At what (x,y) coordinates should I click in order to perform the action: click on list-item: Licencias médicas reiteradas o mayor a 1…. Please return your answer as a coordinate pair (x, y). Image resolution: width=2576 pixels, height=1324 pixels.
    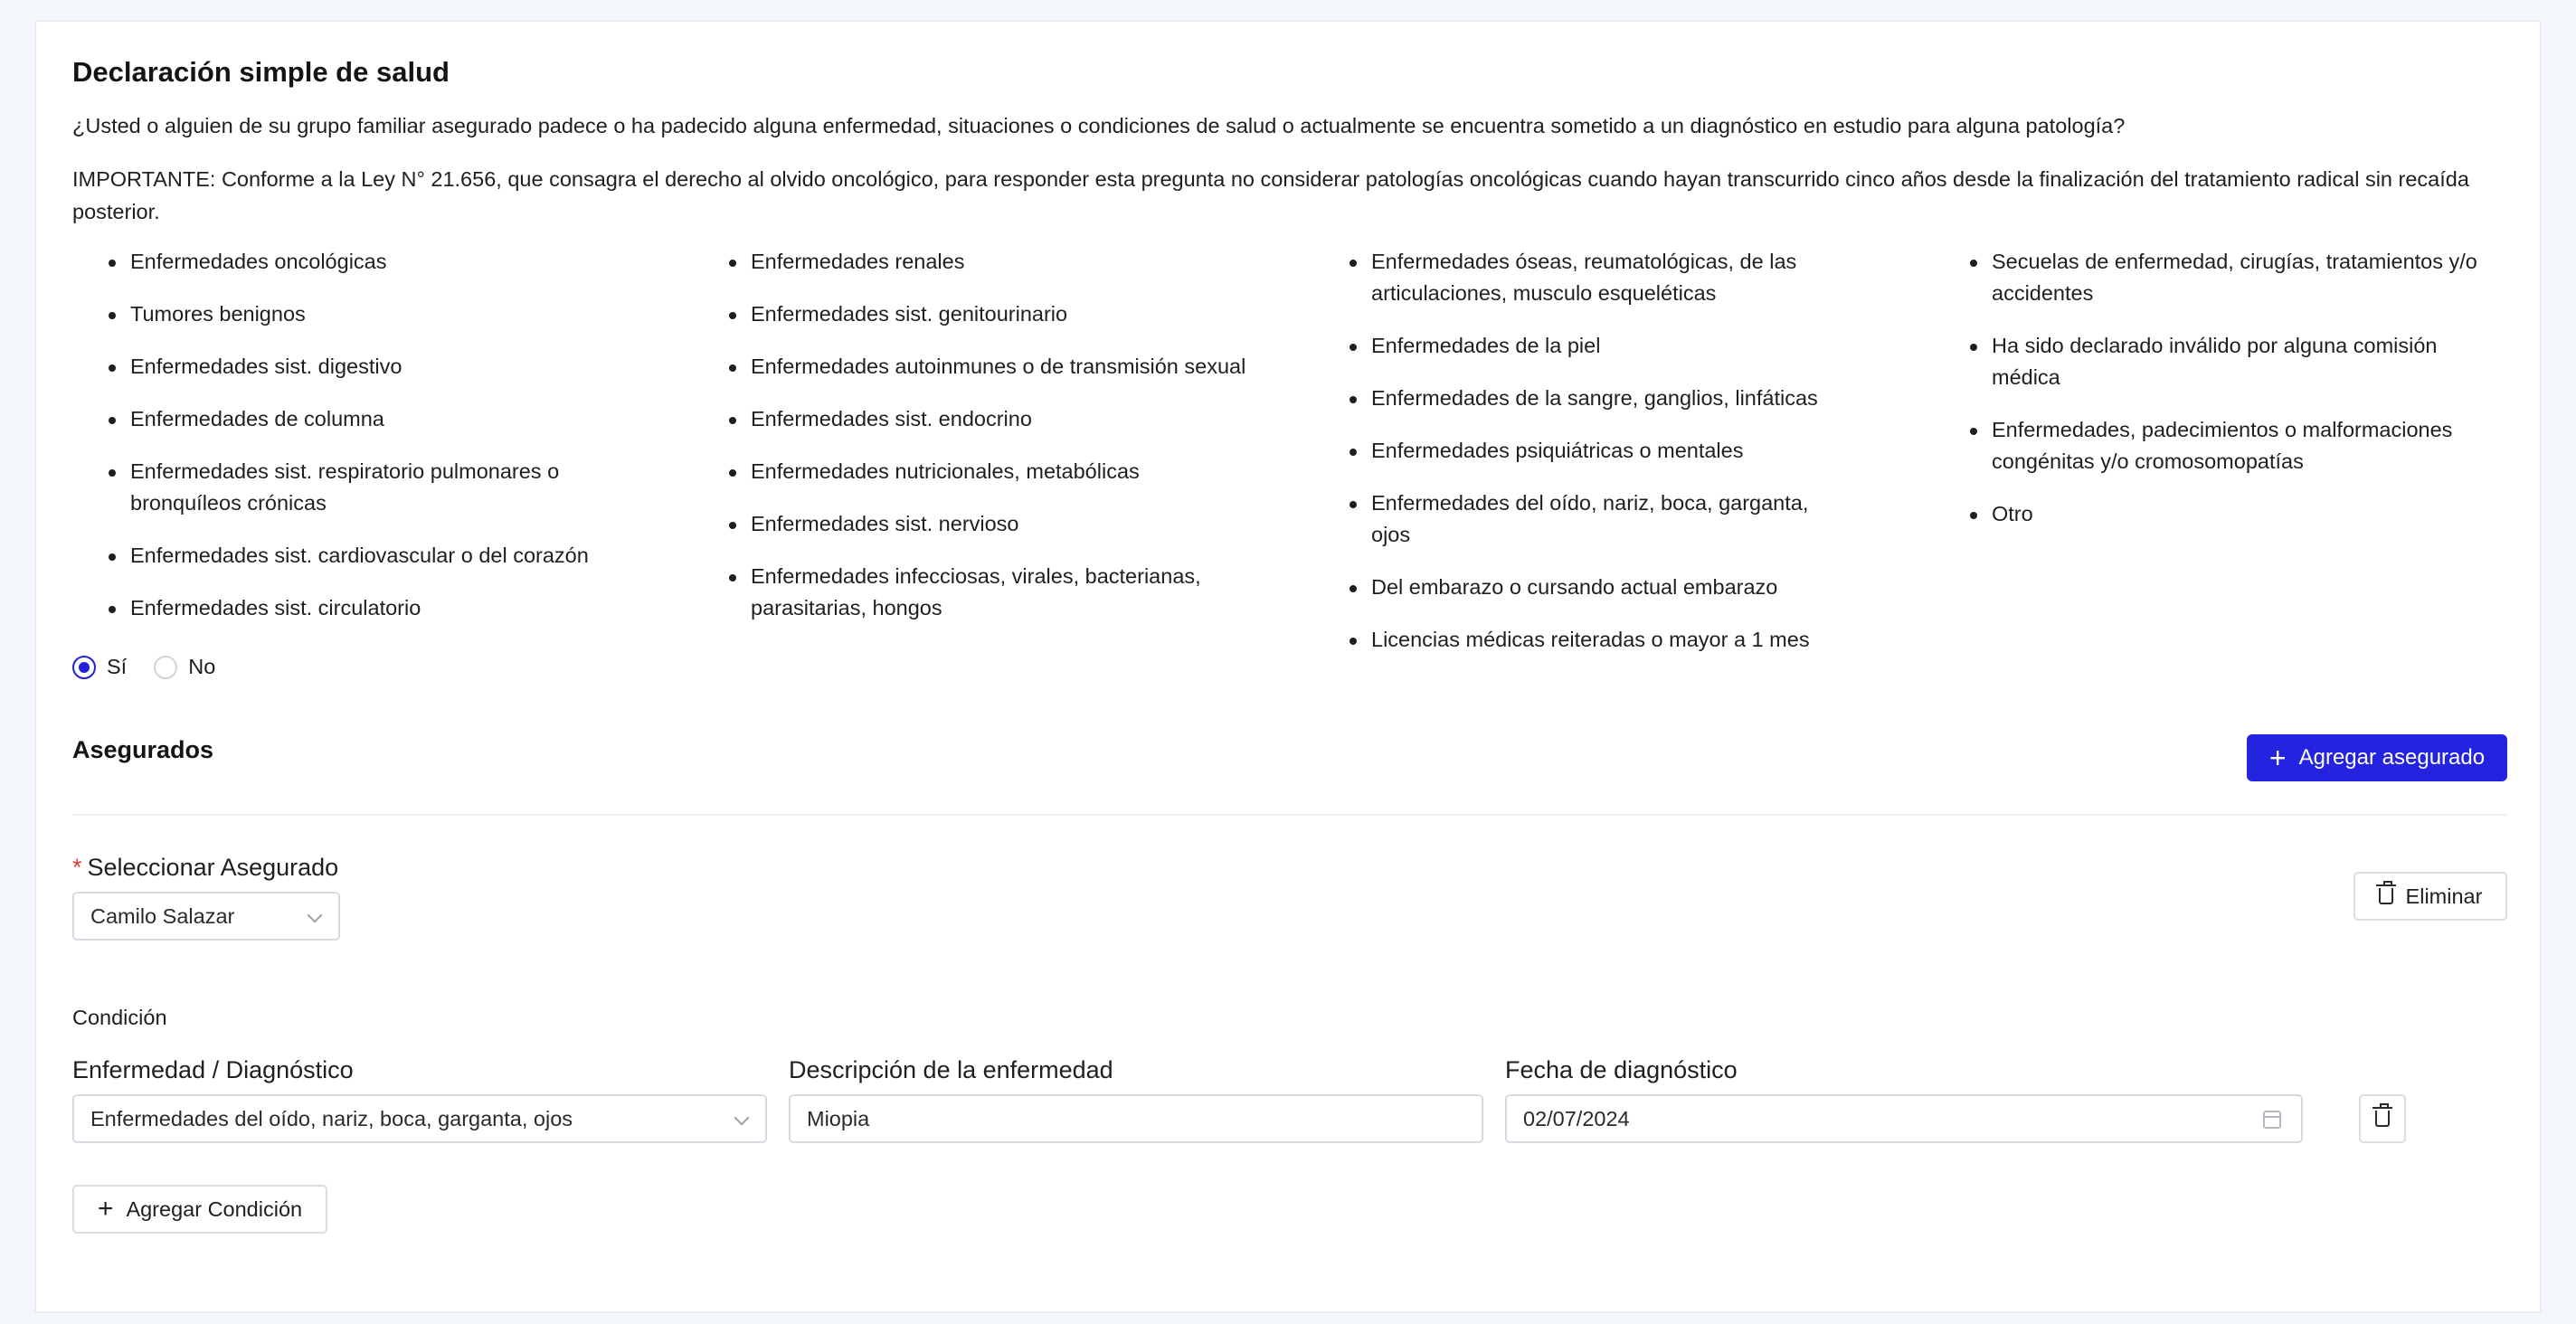
    Looking at the image, I should click on (1575, 640).